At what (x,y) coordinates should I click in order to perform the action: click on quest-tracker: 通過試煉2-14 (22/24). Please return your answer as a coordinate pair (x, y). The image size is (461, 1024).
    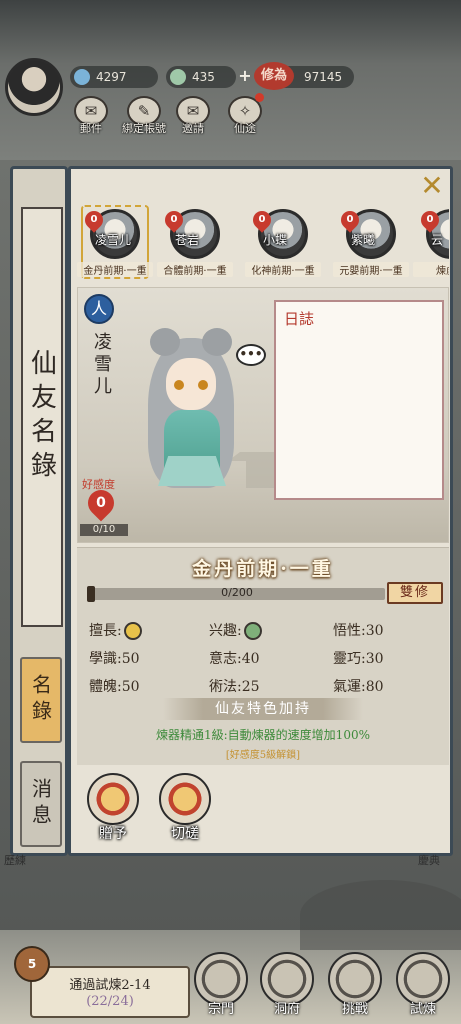
    Looking at the image, I should click on (110, 992).